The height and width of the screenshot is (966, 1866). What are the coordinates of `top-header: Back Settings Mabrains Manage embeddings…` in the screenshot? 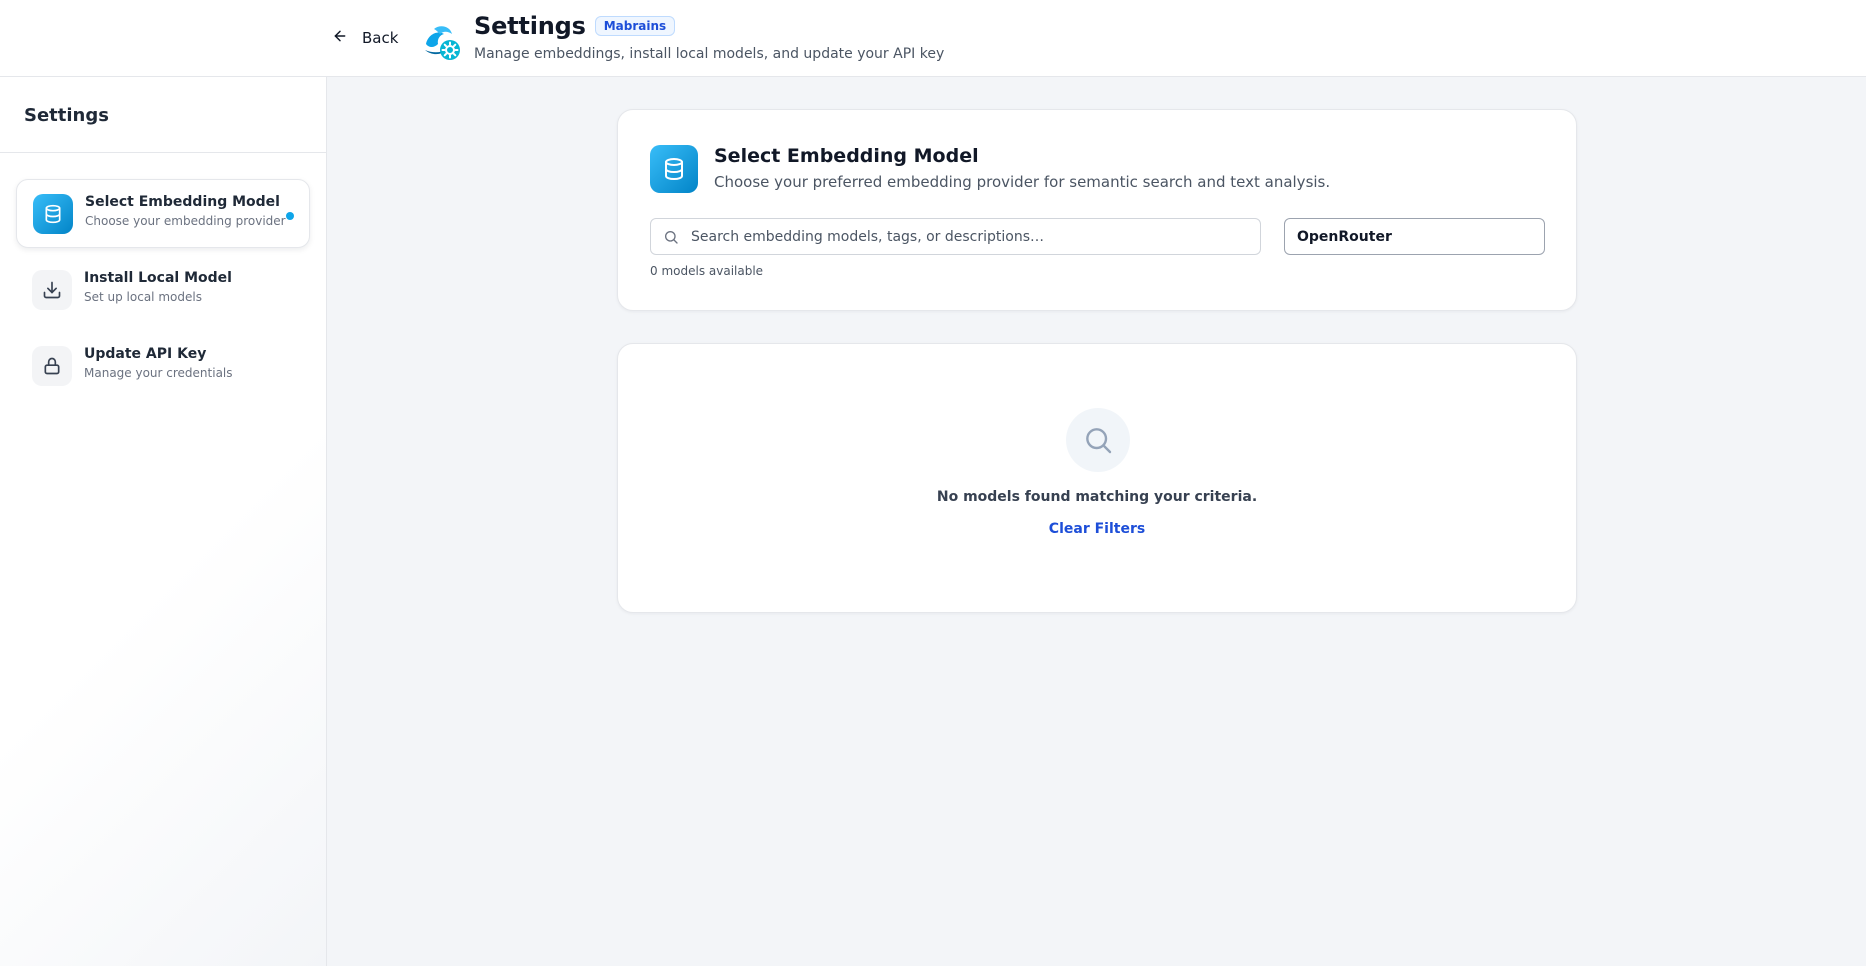 It's located at (933, 38).